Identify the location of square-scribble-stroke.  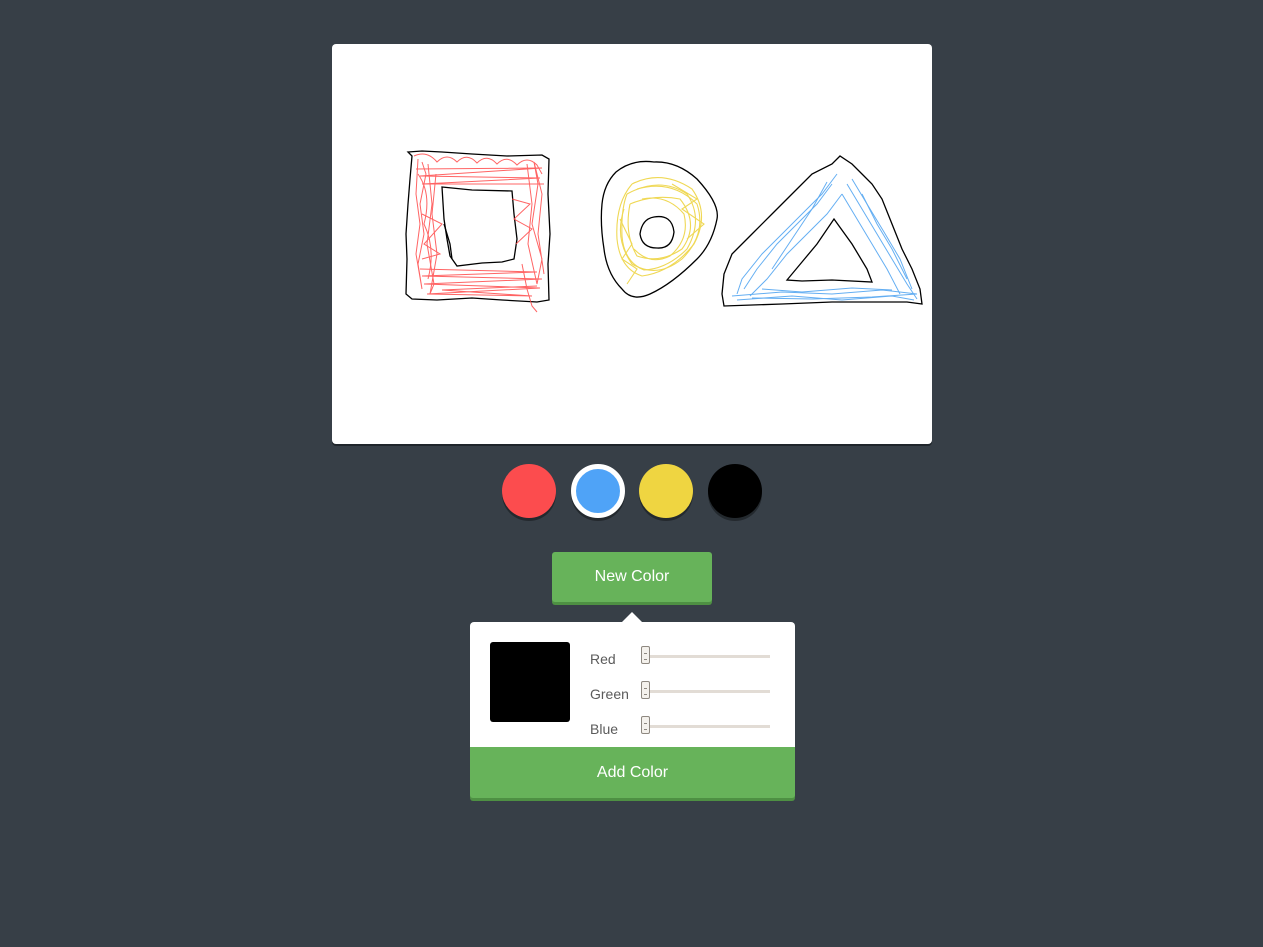
(479, 233).